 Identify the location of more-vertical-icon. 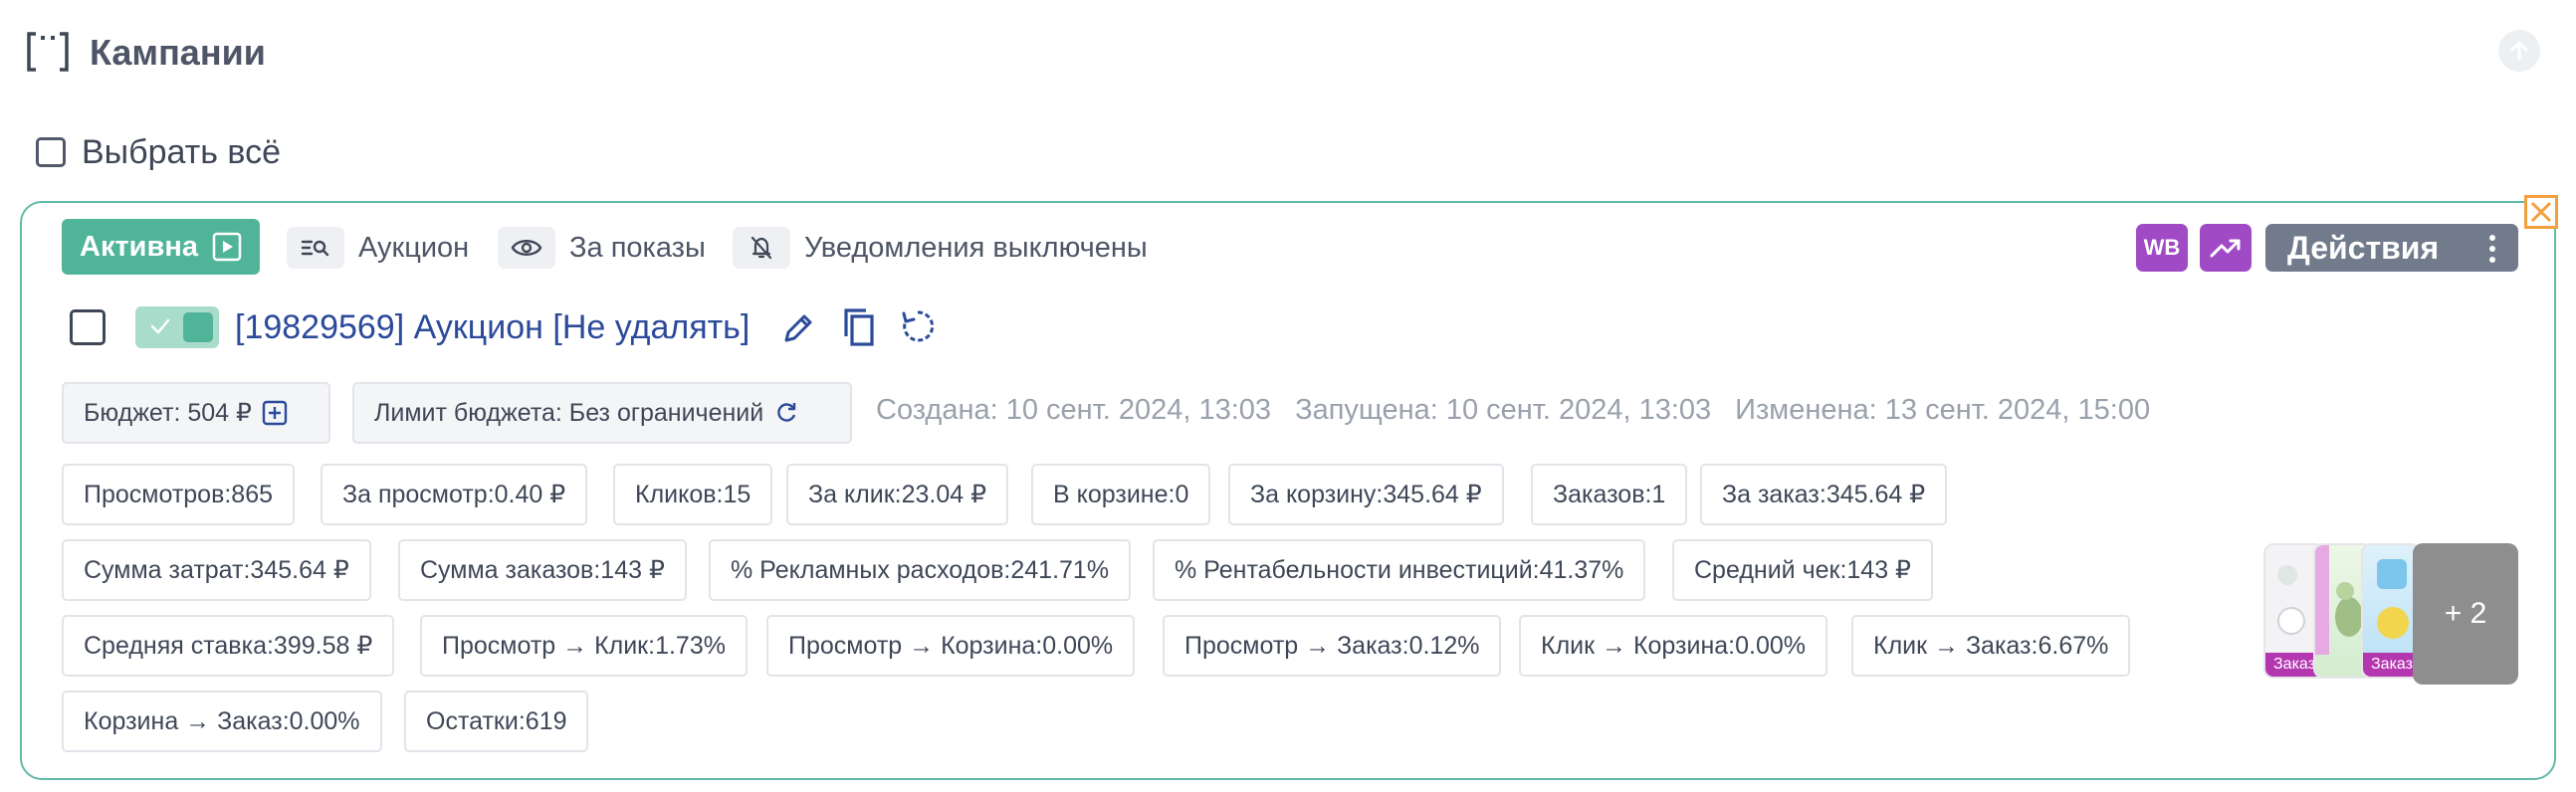
(2492, 249).